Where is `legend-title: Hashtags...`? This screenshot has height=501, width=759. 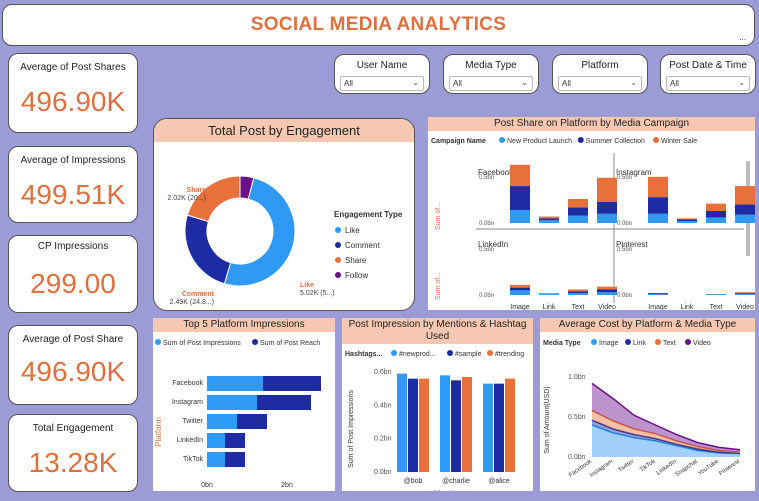 legend-title: Hashtags... is located at coordinates (363, 354).